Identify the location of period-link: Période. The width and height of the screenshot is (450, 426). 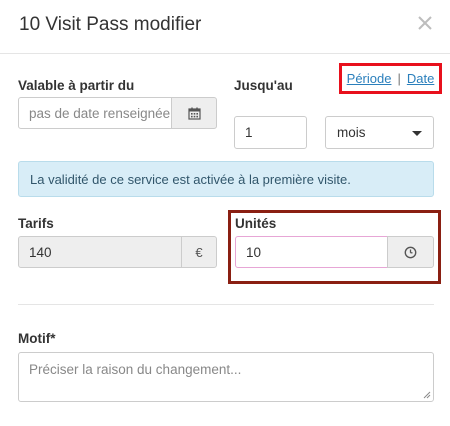
(369, 78).